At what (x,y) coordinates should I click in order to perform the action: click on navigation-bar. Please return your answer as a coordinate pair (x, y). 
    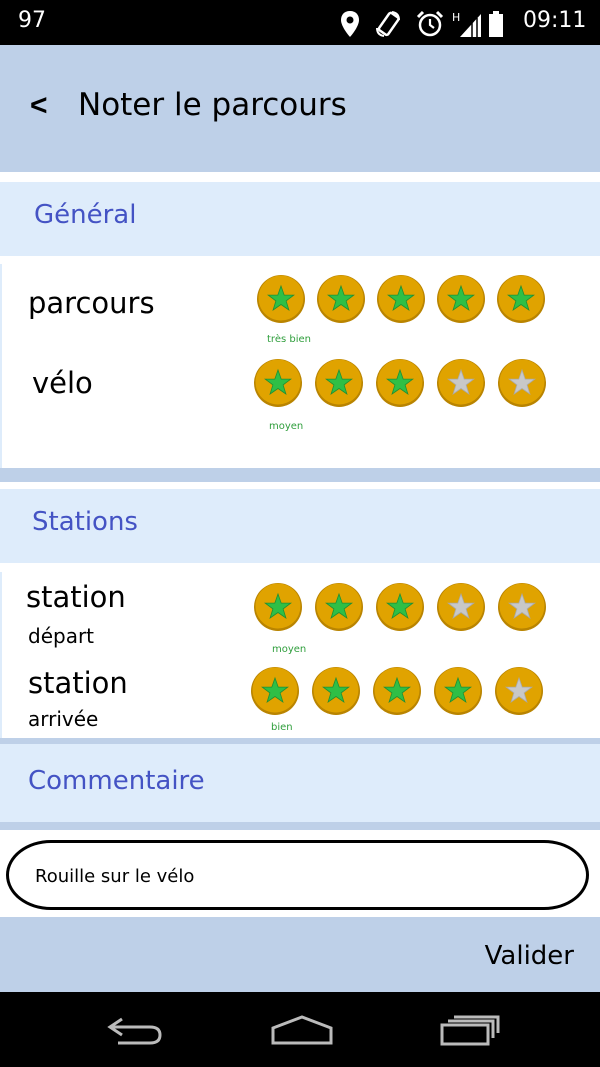
    Looking at the image, I should click on (300, 1029).